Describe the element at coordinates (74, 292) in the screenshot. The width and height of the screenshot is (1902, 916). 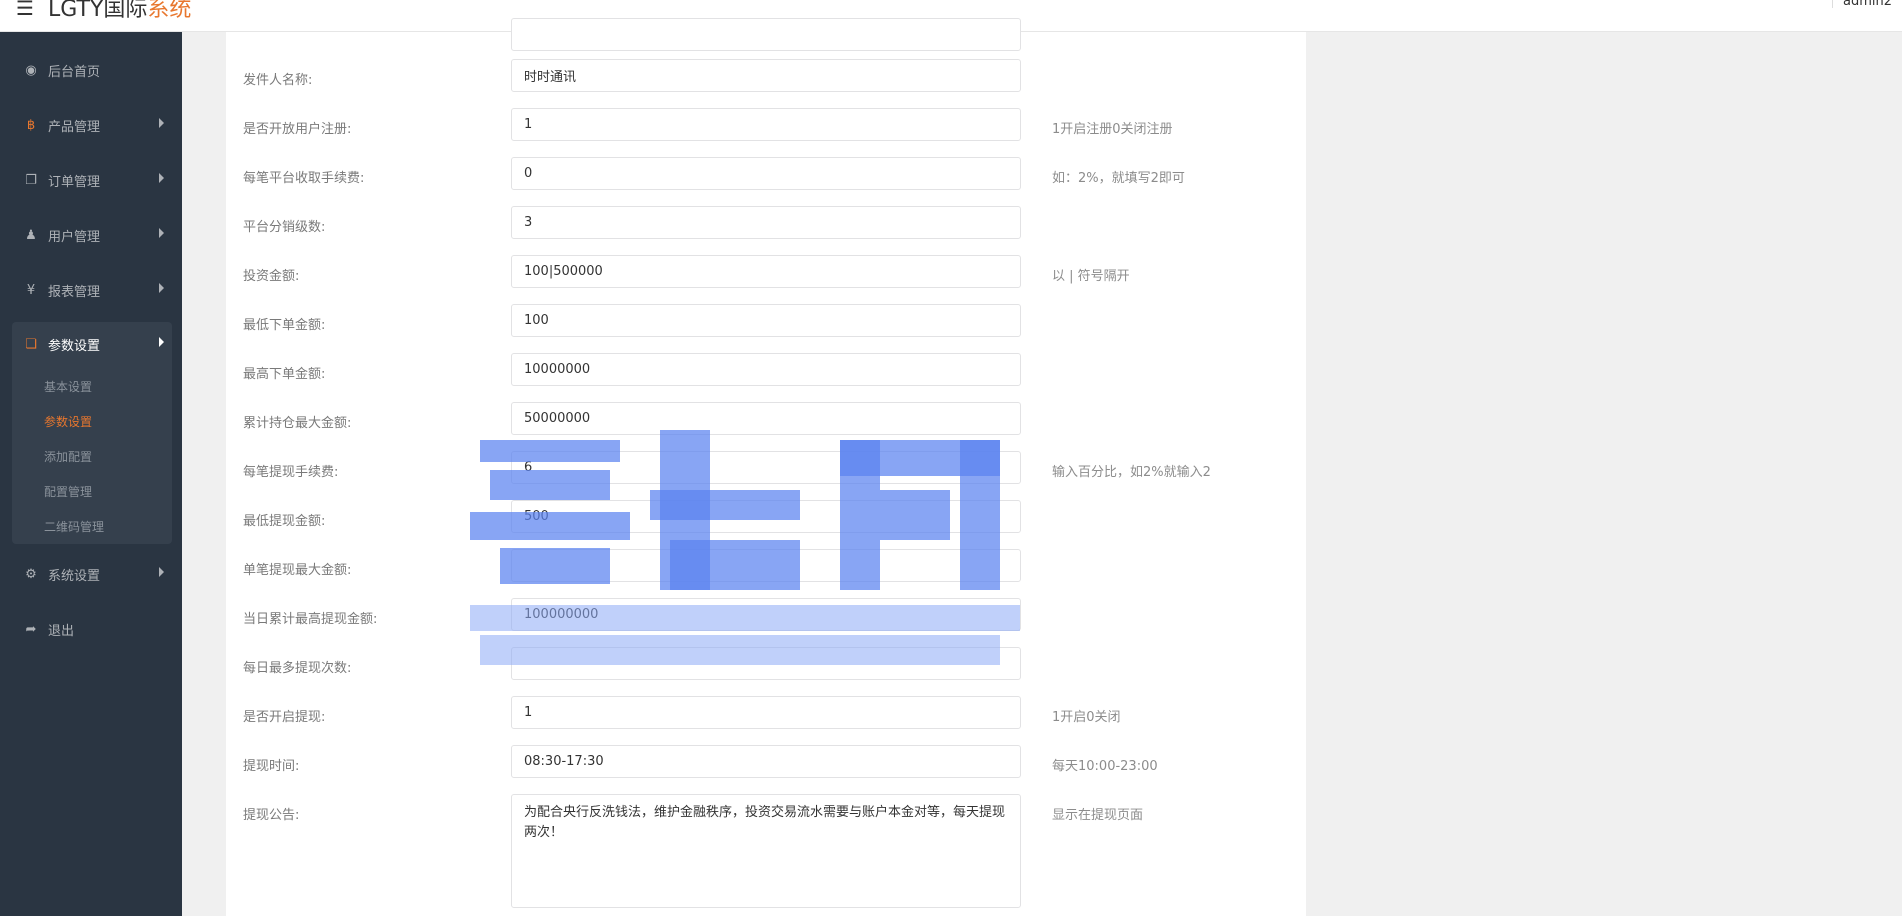
I see `sidebar-item-label: 报表管理` at that location.